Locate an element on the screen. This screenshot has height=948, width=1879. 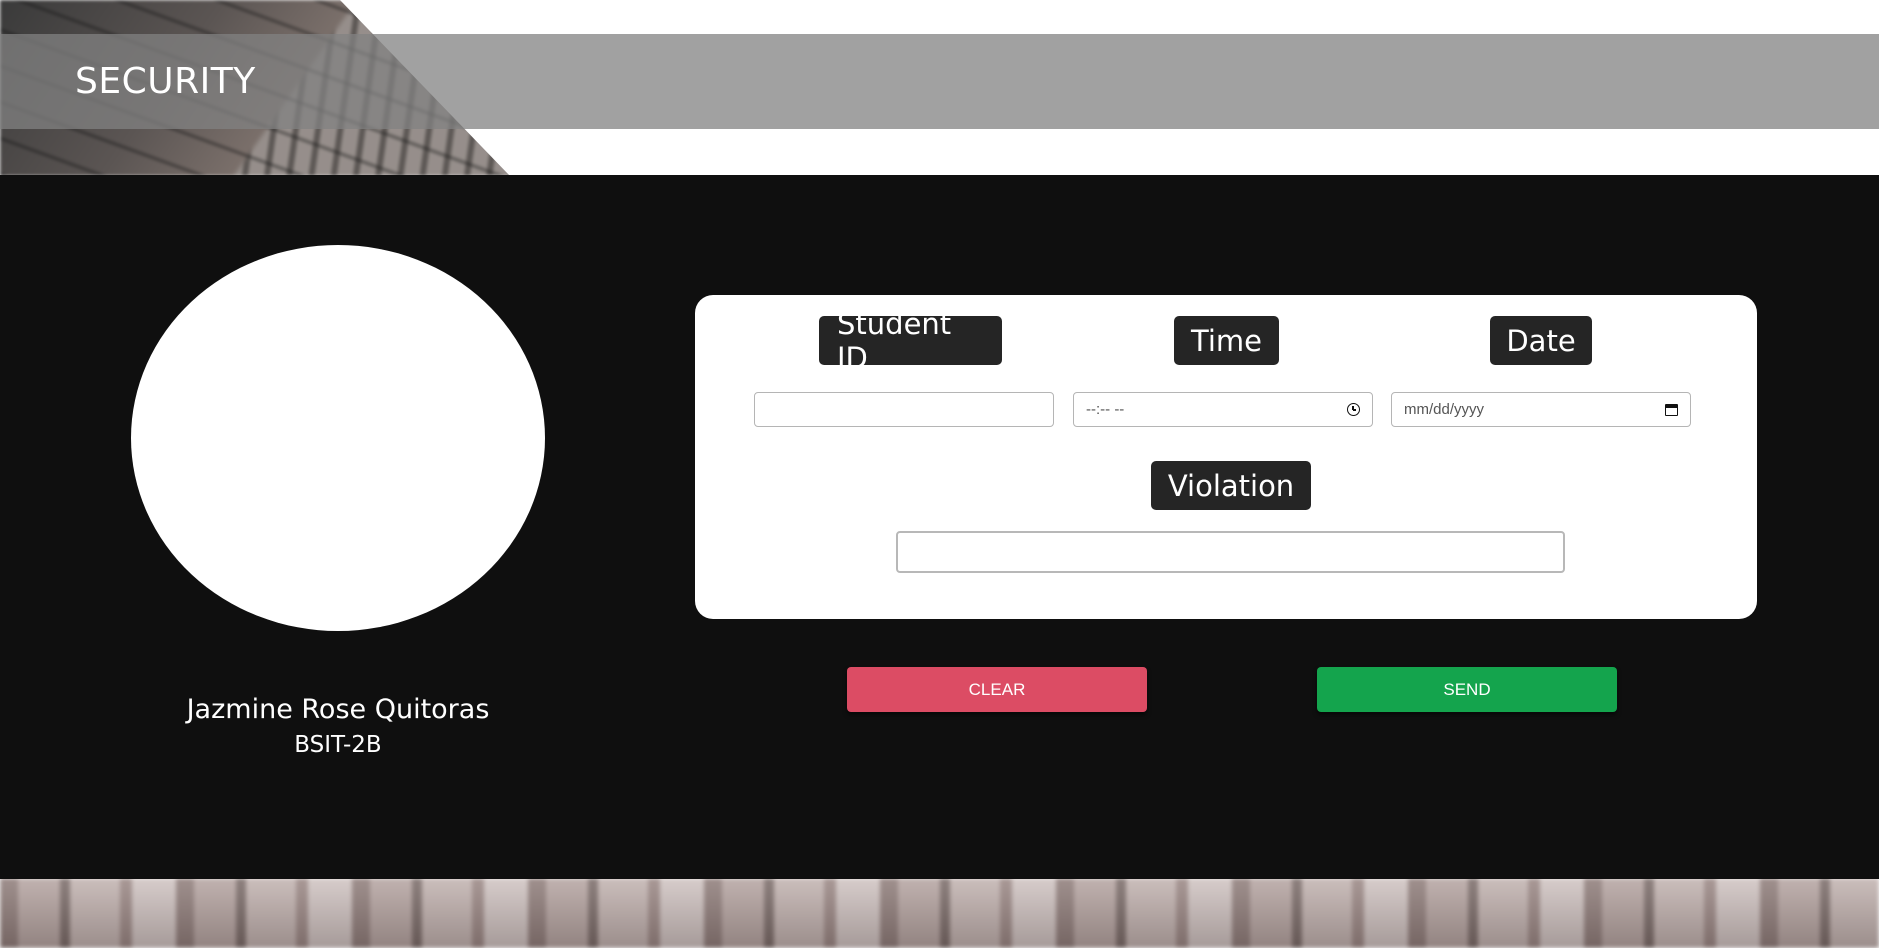
clock-icon is located at coordinates (1353, 409).